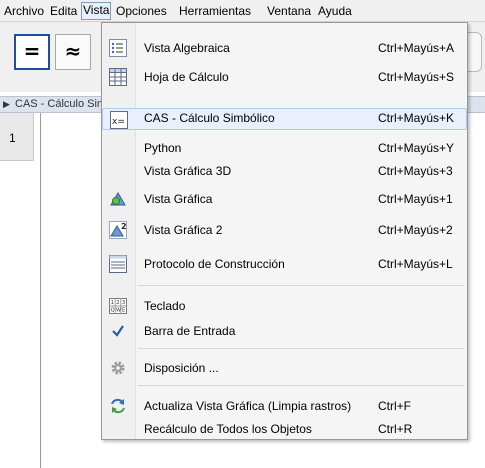  What do you see at coordinates (118, 77) in the screenshot?
I see `spreadsheet-icon` at bounding box center [118, 77].